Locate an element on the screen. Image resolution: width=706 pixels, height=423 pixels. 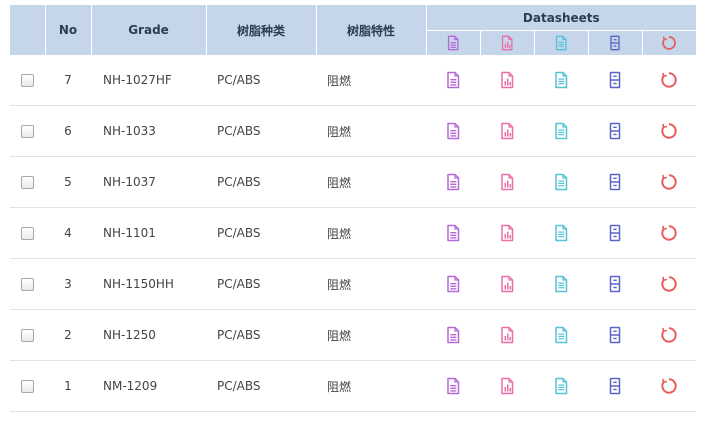
header-cabinet-icon is located at coordinates (614, 42).